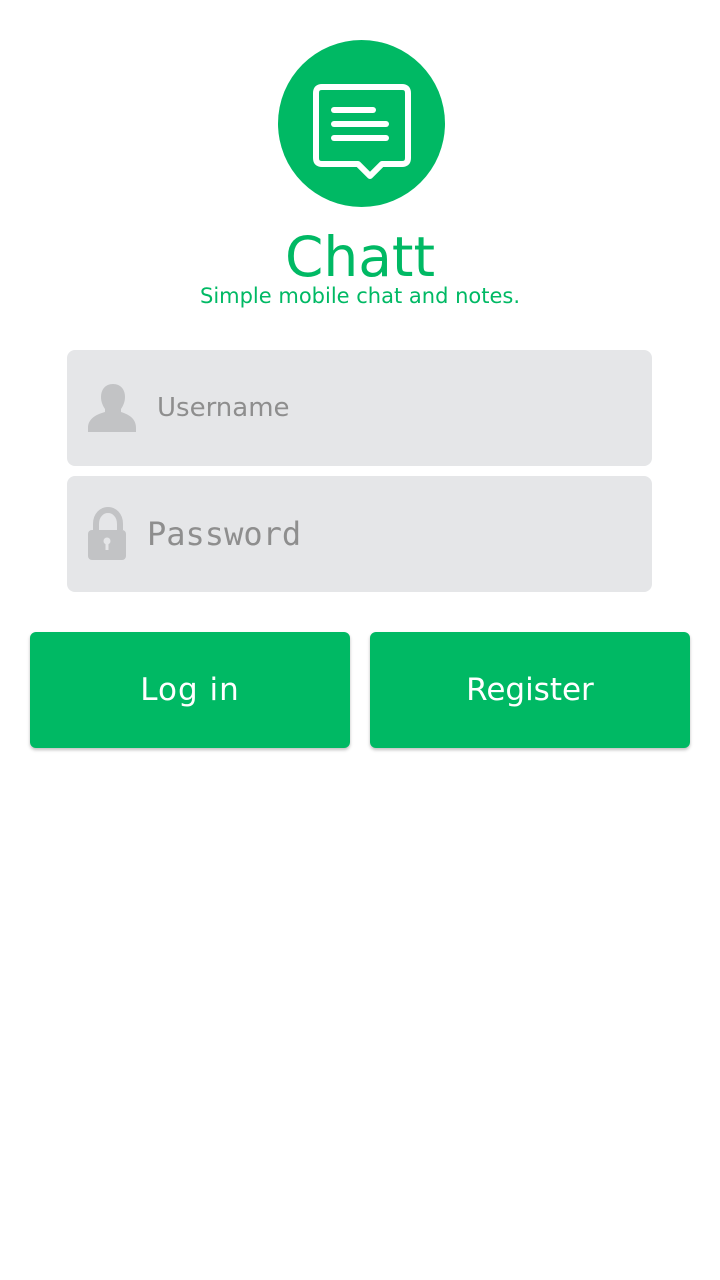  What do you see at coordinates (362, 131) in the screenshot?
I see `chat-bubble-icon` at bounding box center [362, 131].